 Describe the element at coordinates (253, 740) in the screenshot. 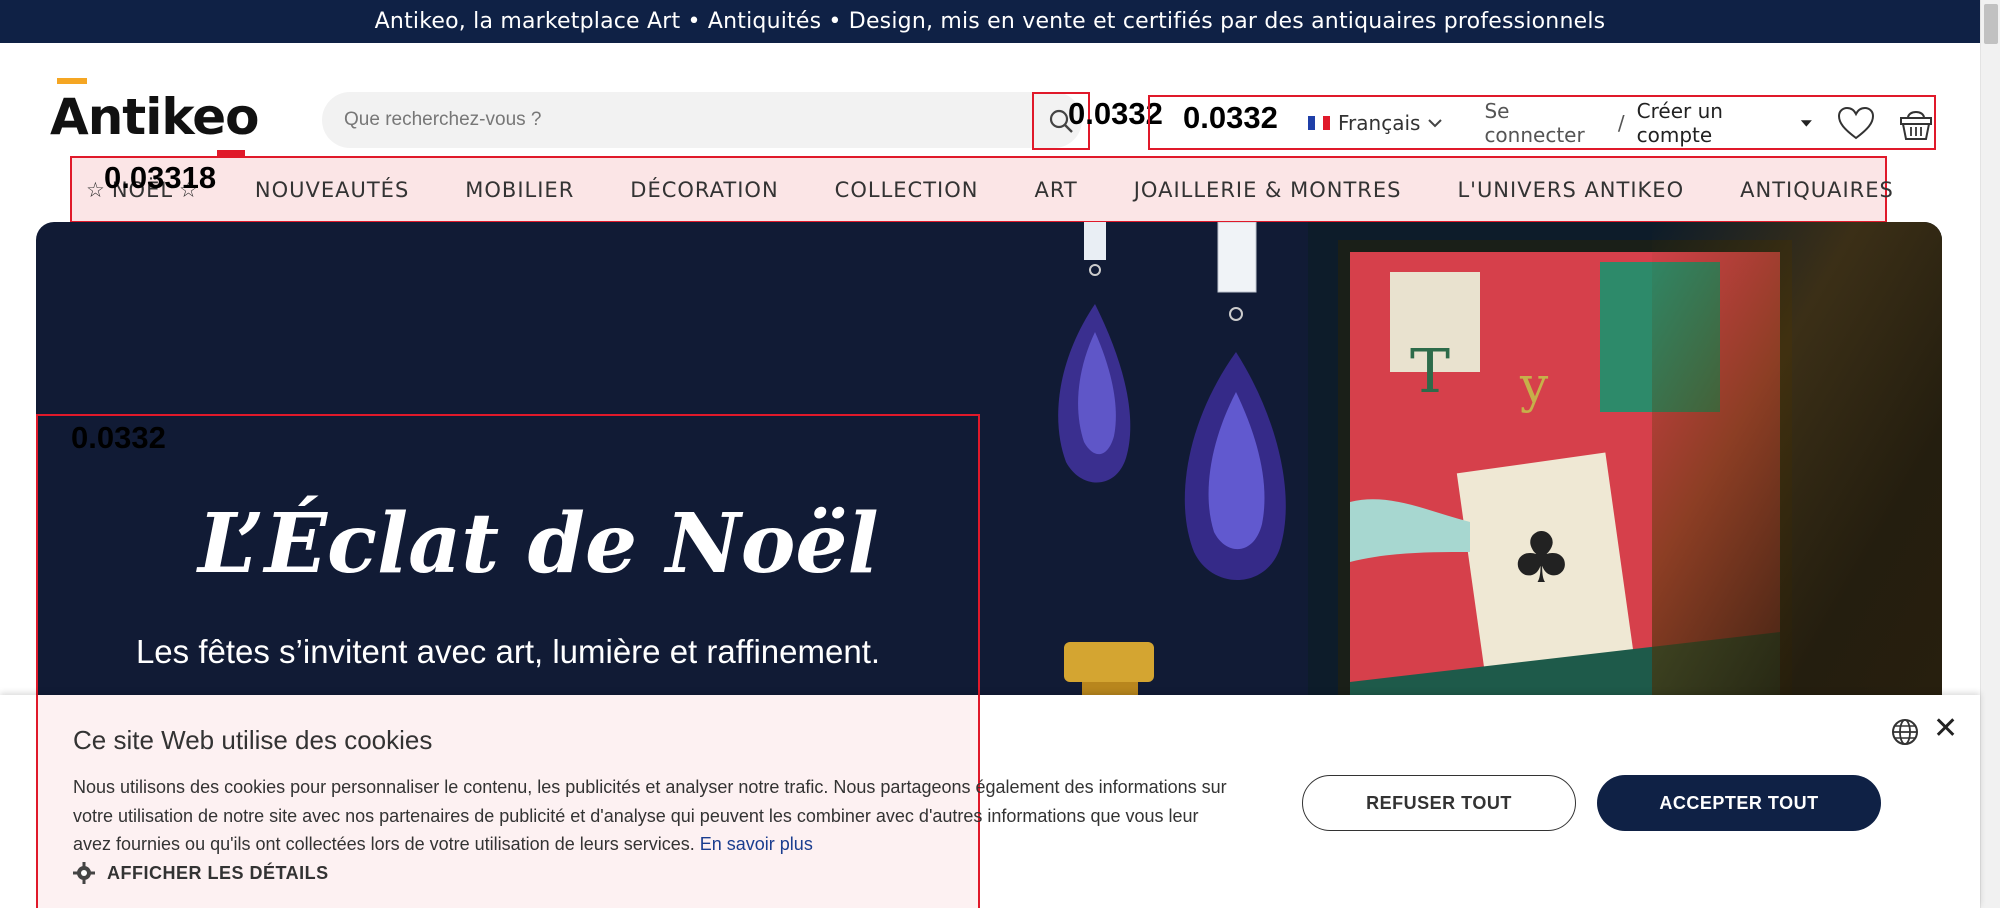

I see `cookie-title: Ce site Web utilise des cookies` at that location.